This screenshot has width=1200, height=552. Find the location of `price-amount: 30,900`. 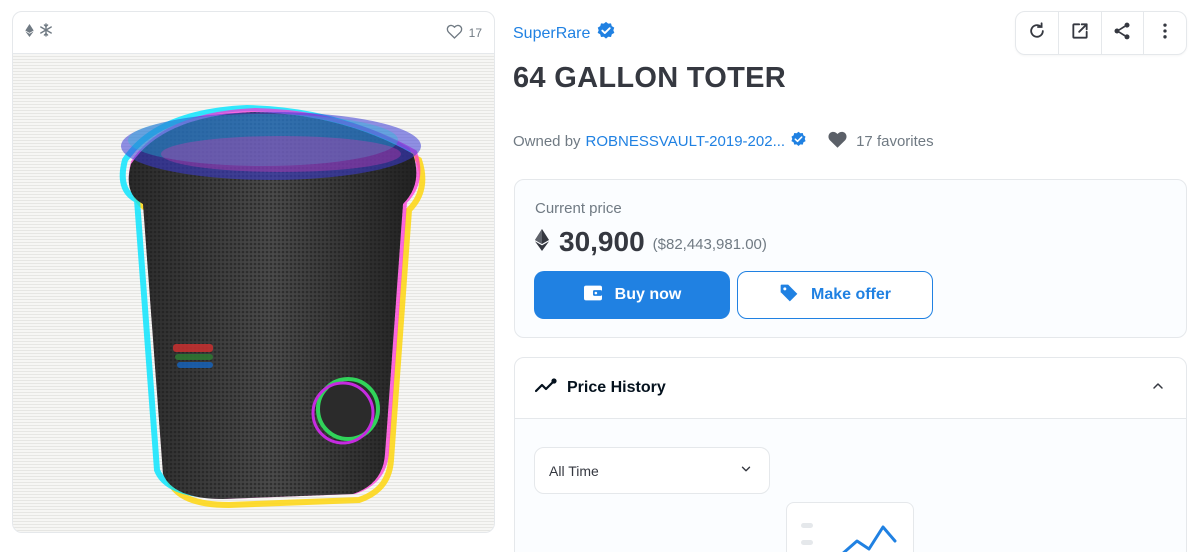

price-amount: 30,900 is located at coordinates (602, 241).